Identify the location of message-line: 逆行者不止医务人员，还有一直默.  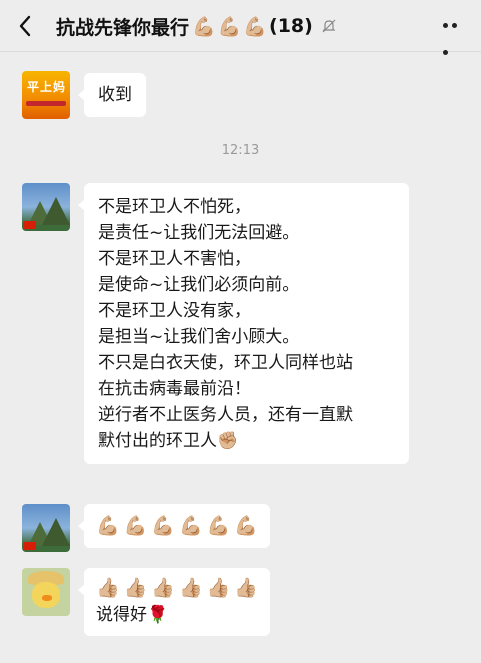
(225, 415).